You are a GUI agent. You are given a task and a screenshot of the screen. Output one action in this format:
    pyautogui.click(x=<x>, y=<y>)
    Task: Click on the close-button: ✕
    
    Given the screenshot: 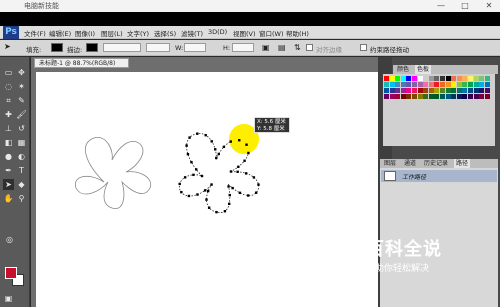 What is the action you would take?
    pyautogui.click(x=489, y=6)
    